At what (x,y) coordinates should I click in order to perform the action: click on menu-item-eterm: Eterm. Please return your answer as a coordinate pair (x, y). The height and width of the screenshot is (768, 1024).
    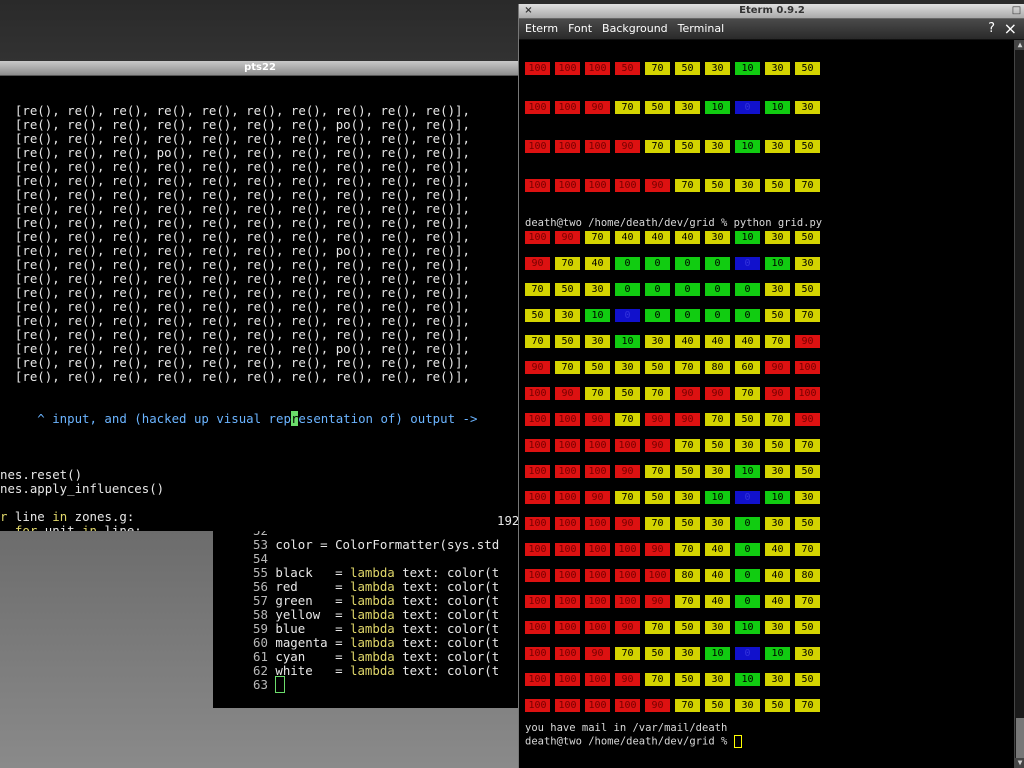
    Looking at the image, I should click on (541, 28).